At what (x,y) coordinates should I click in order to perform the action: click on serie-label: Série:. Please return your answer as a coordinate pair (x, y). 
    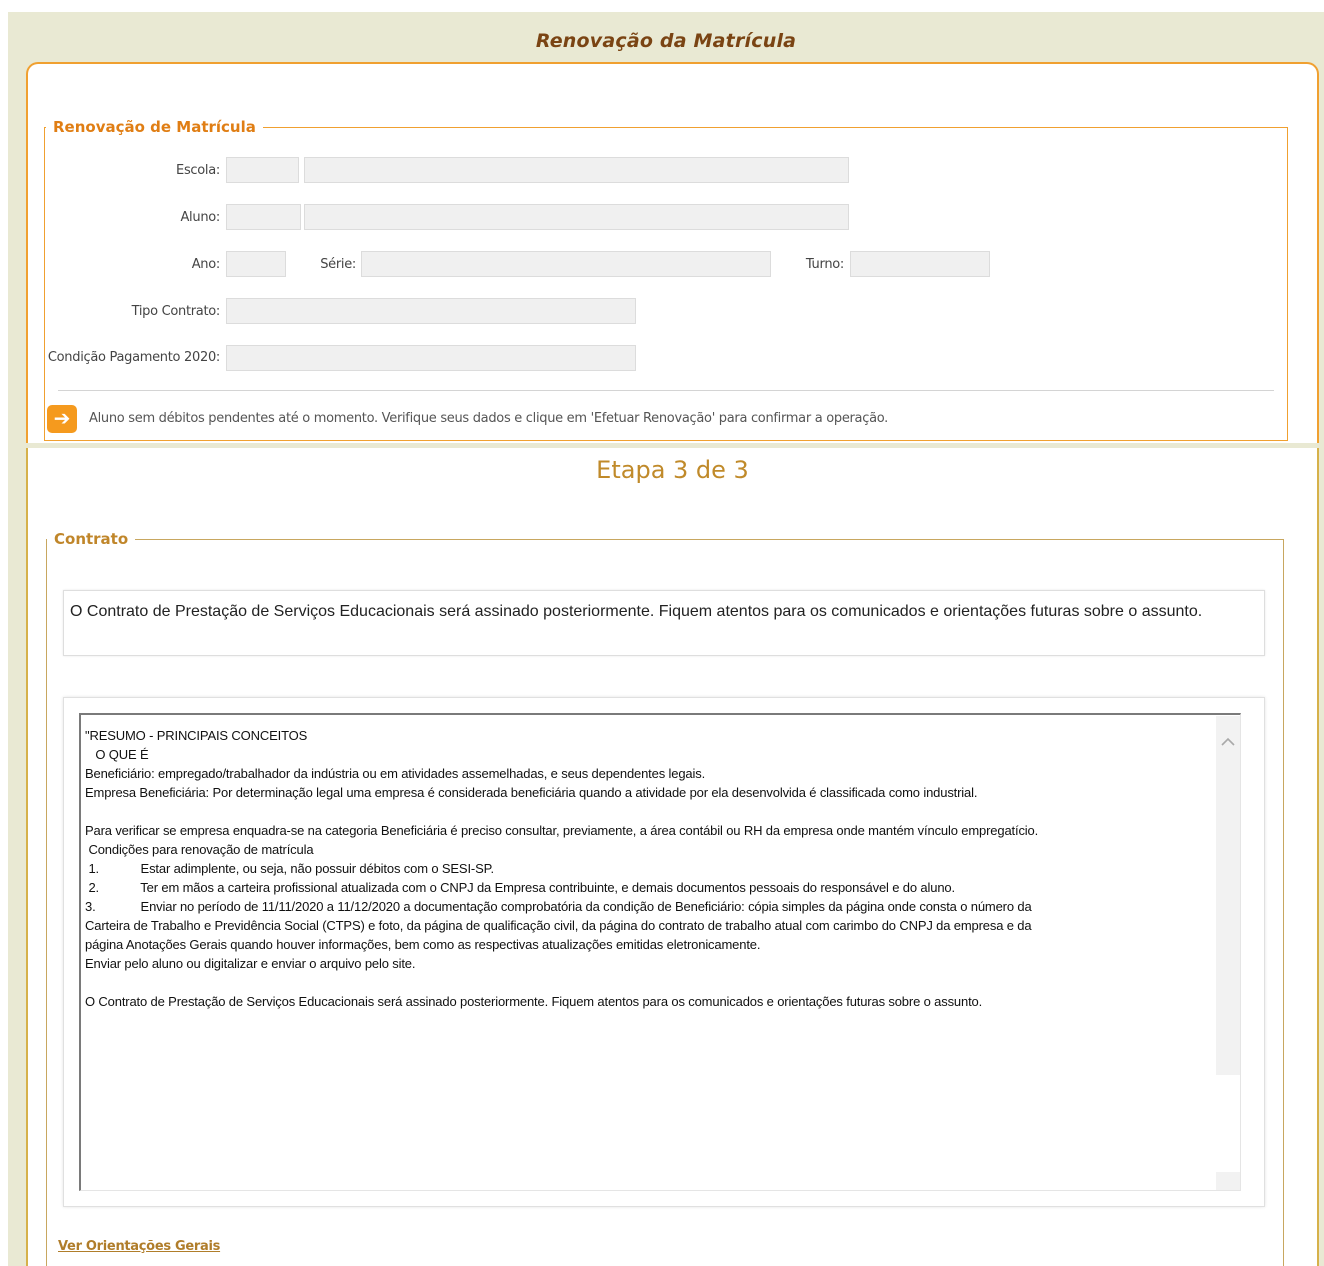
    Looking at the image, I should click on (338, 264).